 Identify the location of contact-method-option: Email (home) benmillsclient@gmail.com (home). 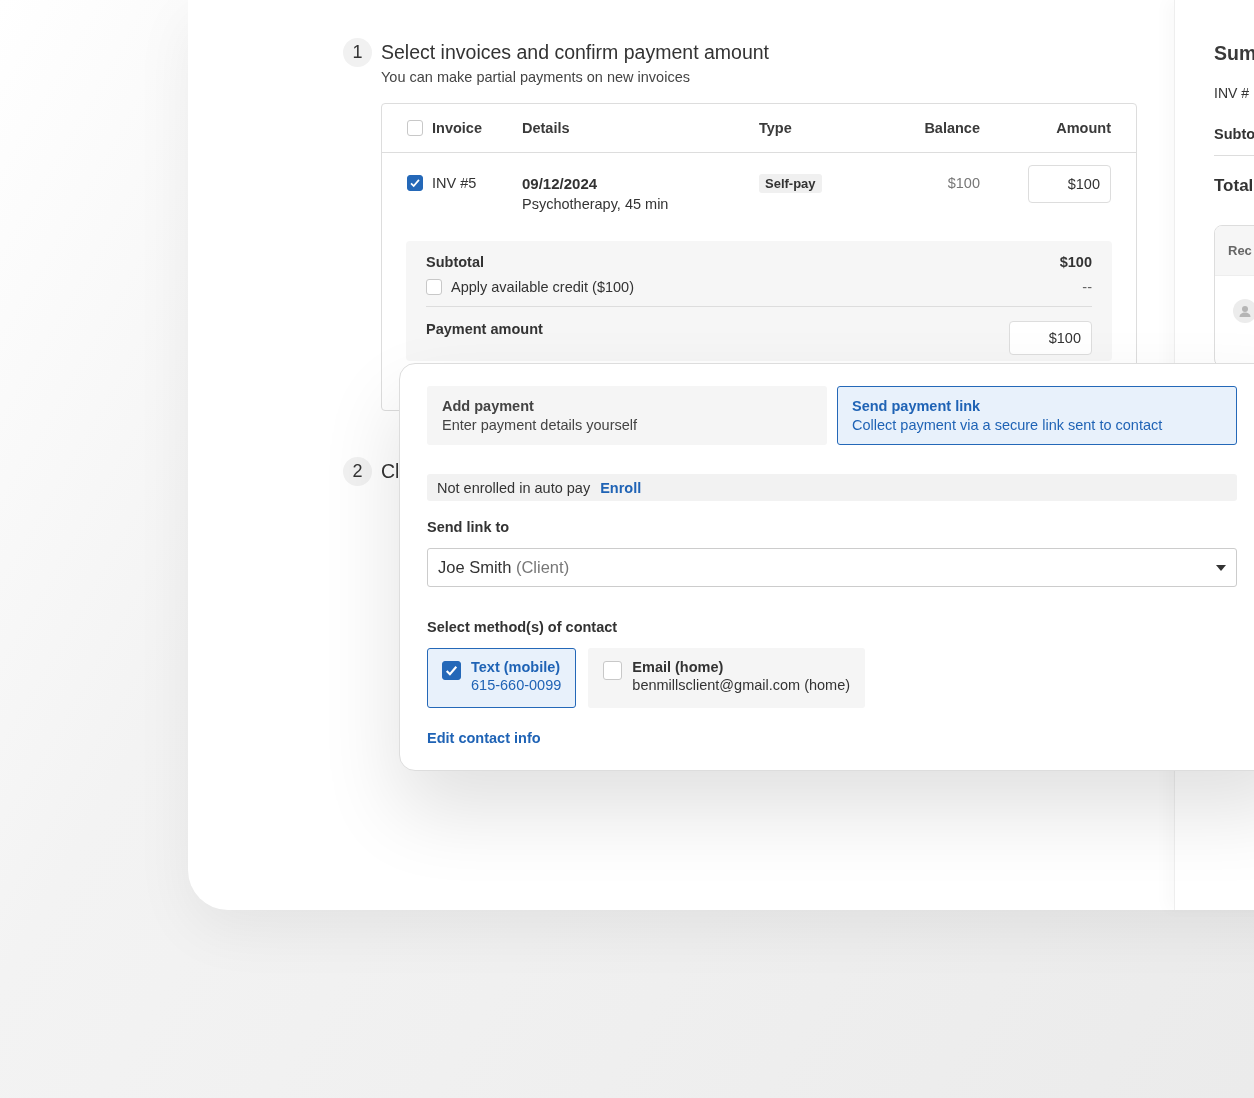
(727, 678).